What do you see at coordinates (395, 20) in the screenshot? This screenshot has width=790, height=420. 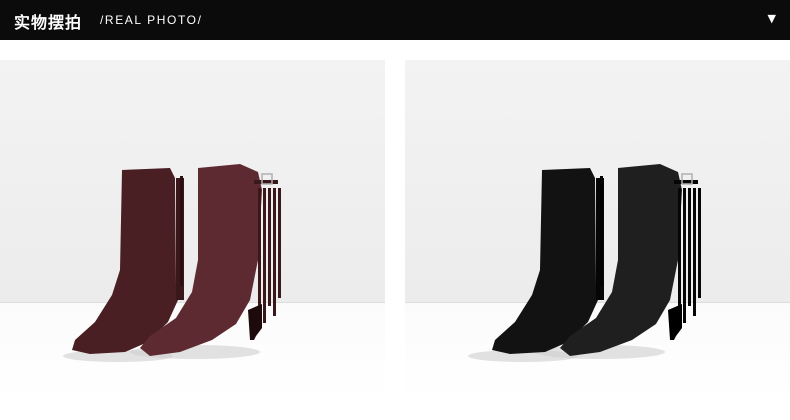 I see `section-header: 实物摆拍 /REAL PHOTO/ ▼` at bounding box center [395, 20].